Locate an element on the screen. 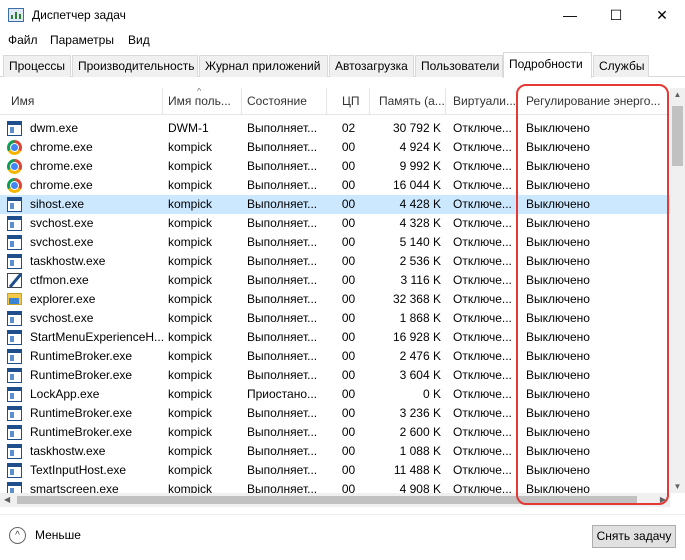 Image resolution: width=685 pixels, height=560 pixels. tab-processes: Процессы is located at coordinates (37, 66).